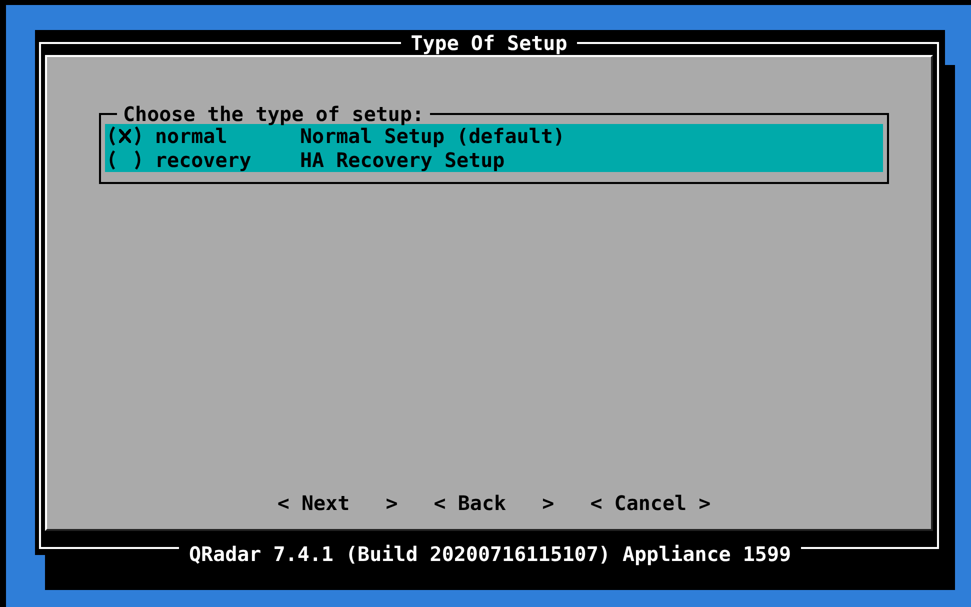 The height and width of the screenshot is (607, 971). What do you see at coordinates (490, 554) in the screenshot?
I see `footer-text: QRadar 7.4.1 (Build 20200716115107) Appliance 1599` at bounding box center [490, 554].